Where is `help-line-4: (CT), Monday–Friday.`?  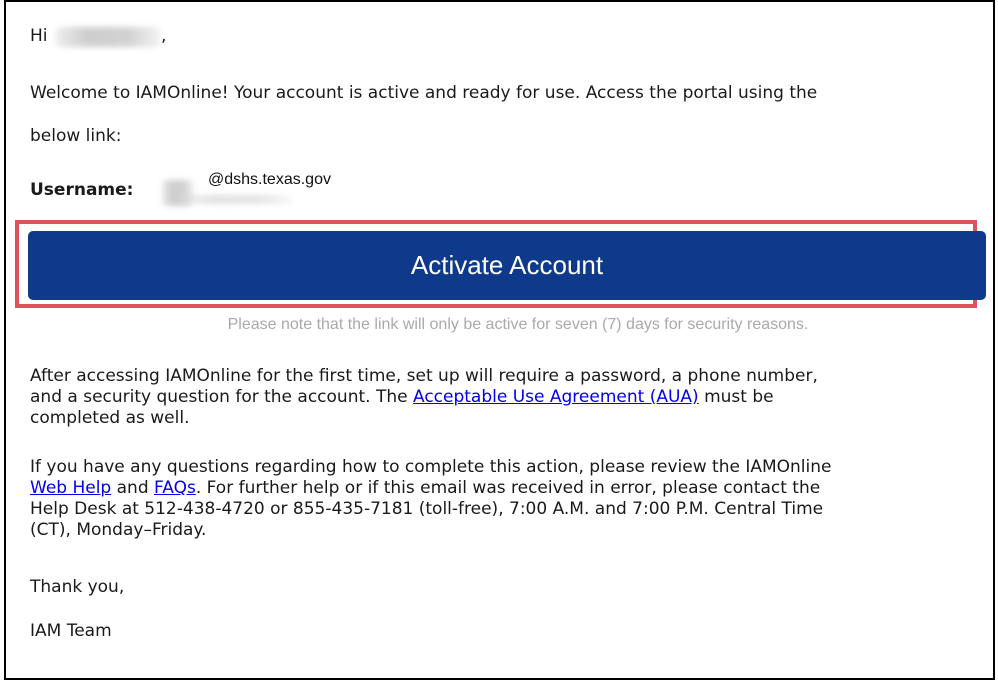 help-line-4: (CT), Monday–Friday. is located at coordinates (118, 530).